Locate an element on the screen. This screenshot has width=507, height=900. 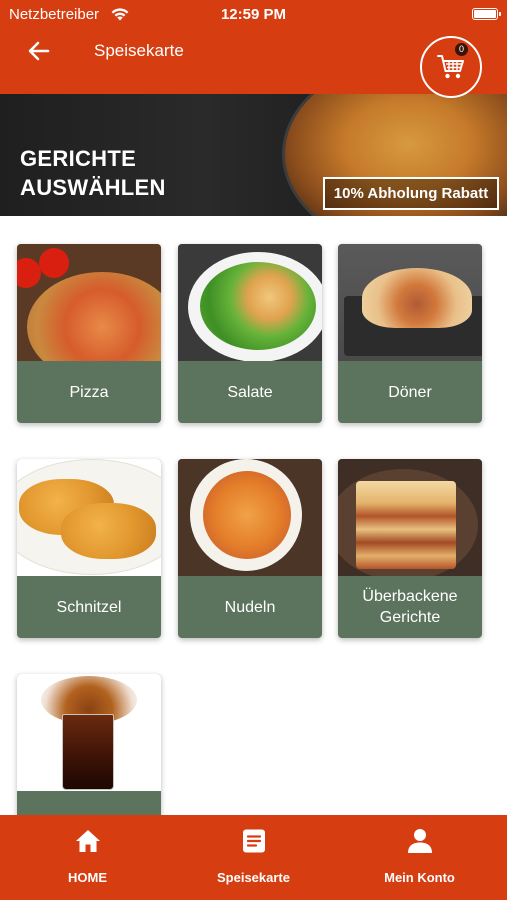
back-button is located at coordinates (39, 51).